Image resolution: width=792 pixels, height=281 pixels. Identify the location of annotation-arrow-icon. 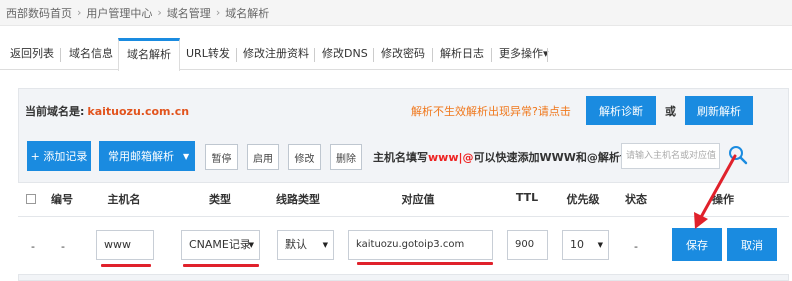
(715, 191).